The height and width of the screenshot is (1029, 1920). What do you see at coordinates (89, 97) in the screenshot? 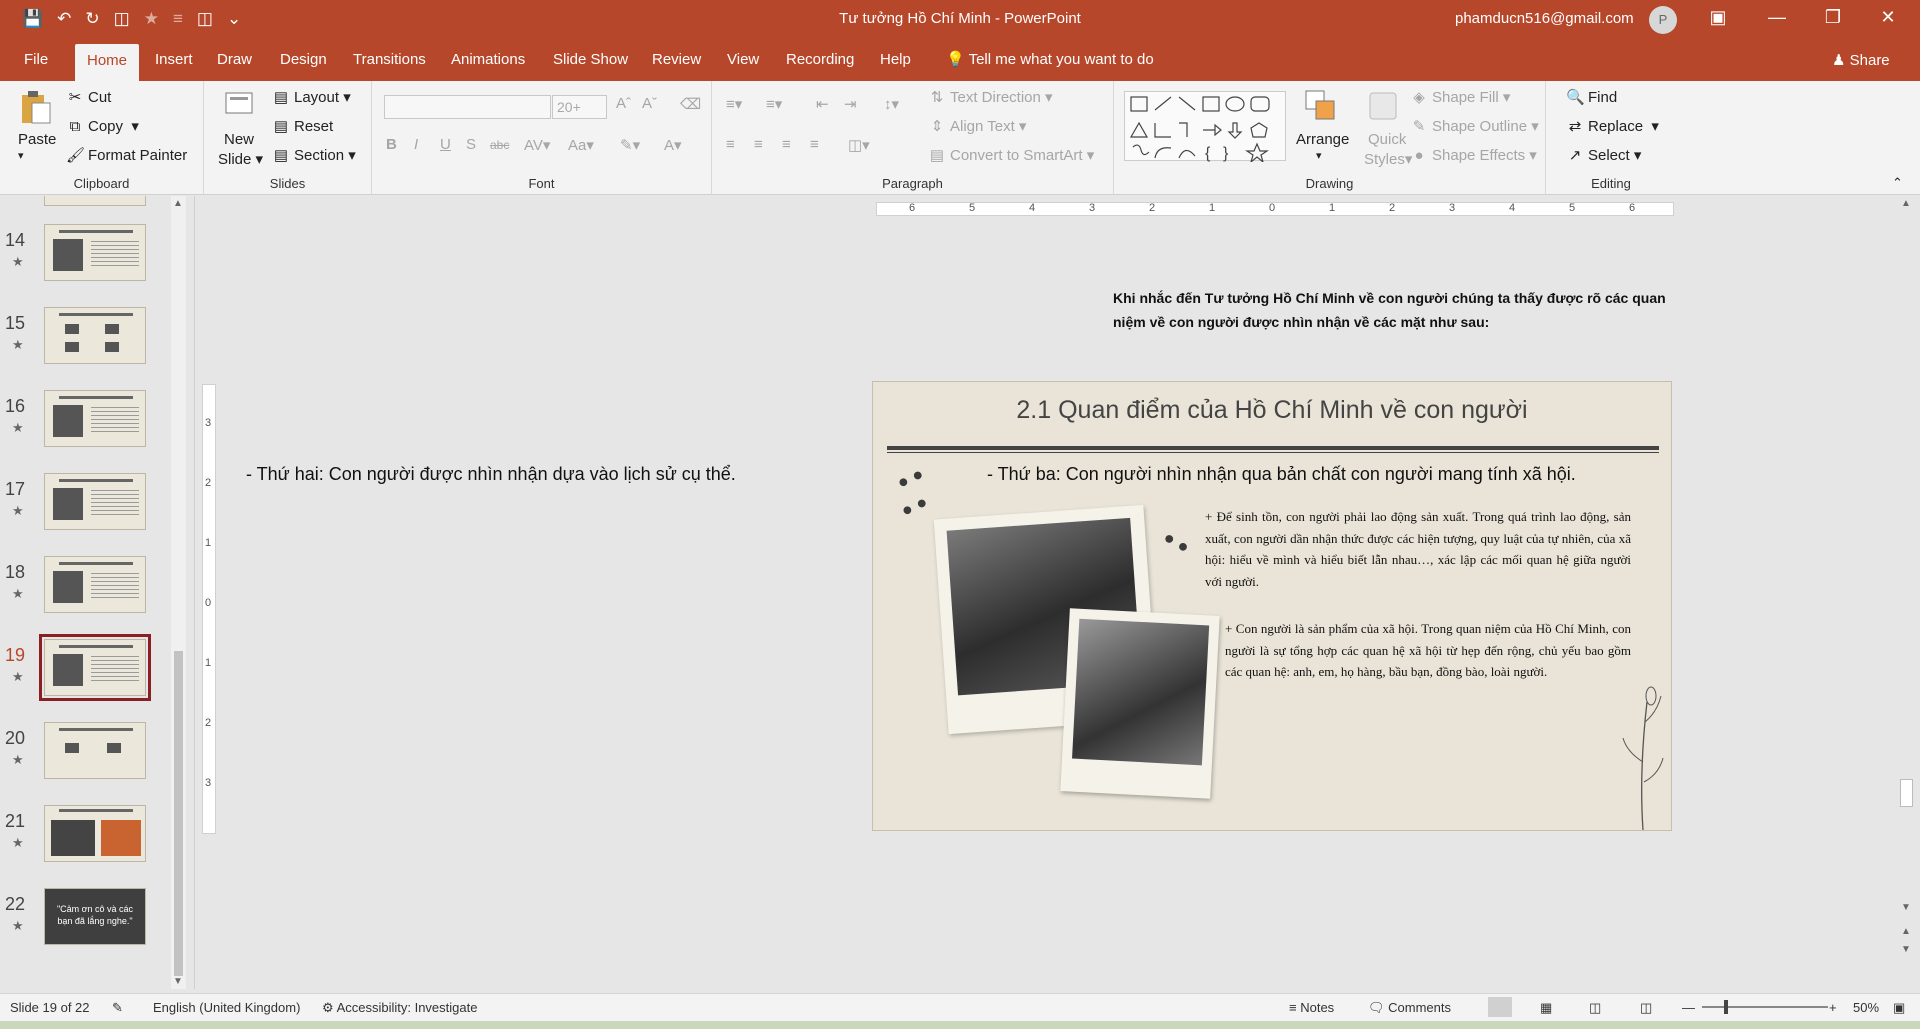
I see `cut-button: ✂ Cut` at bounding box center [89, 97].